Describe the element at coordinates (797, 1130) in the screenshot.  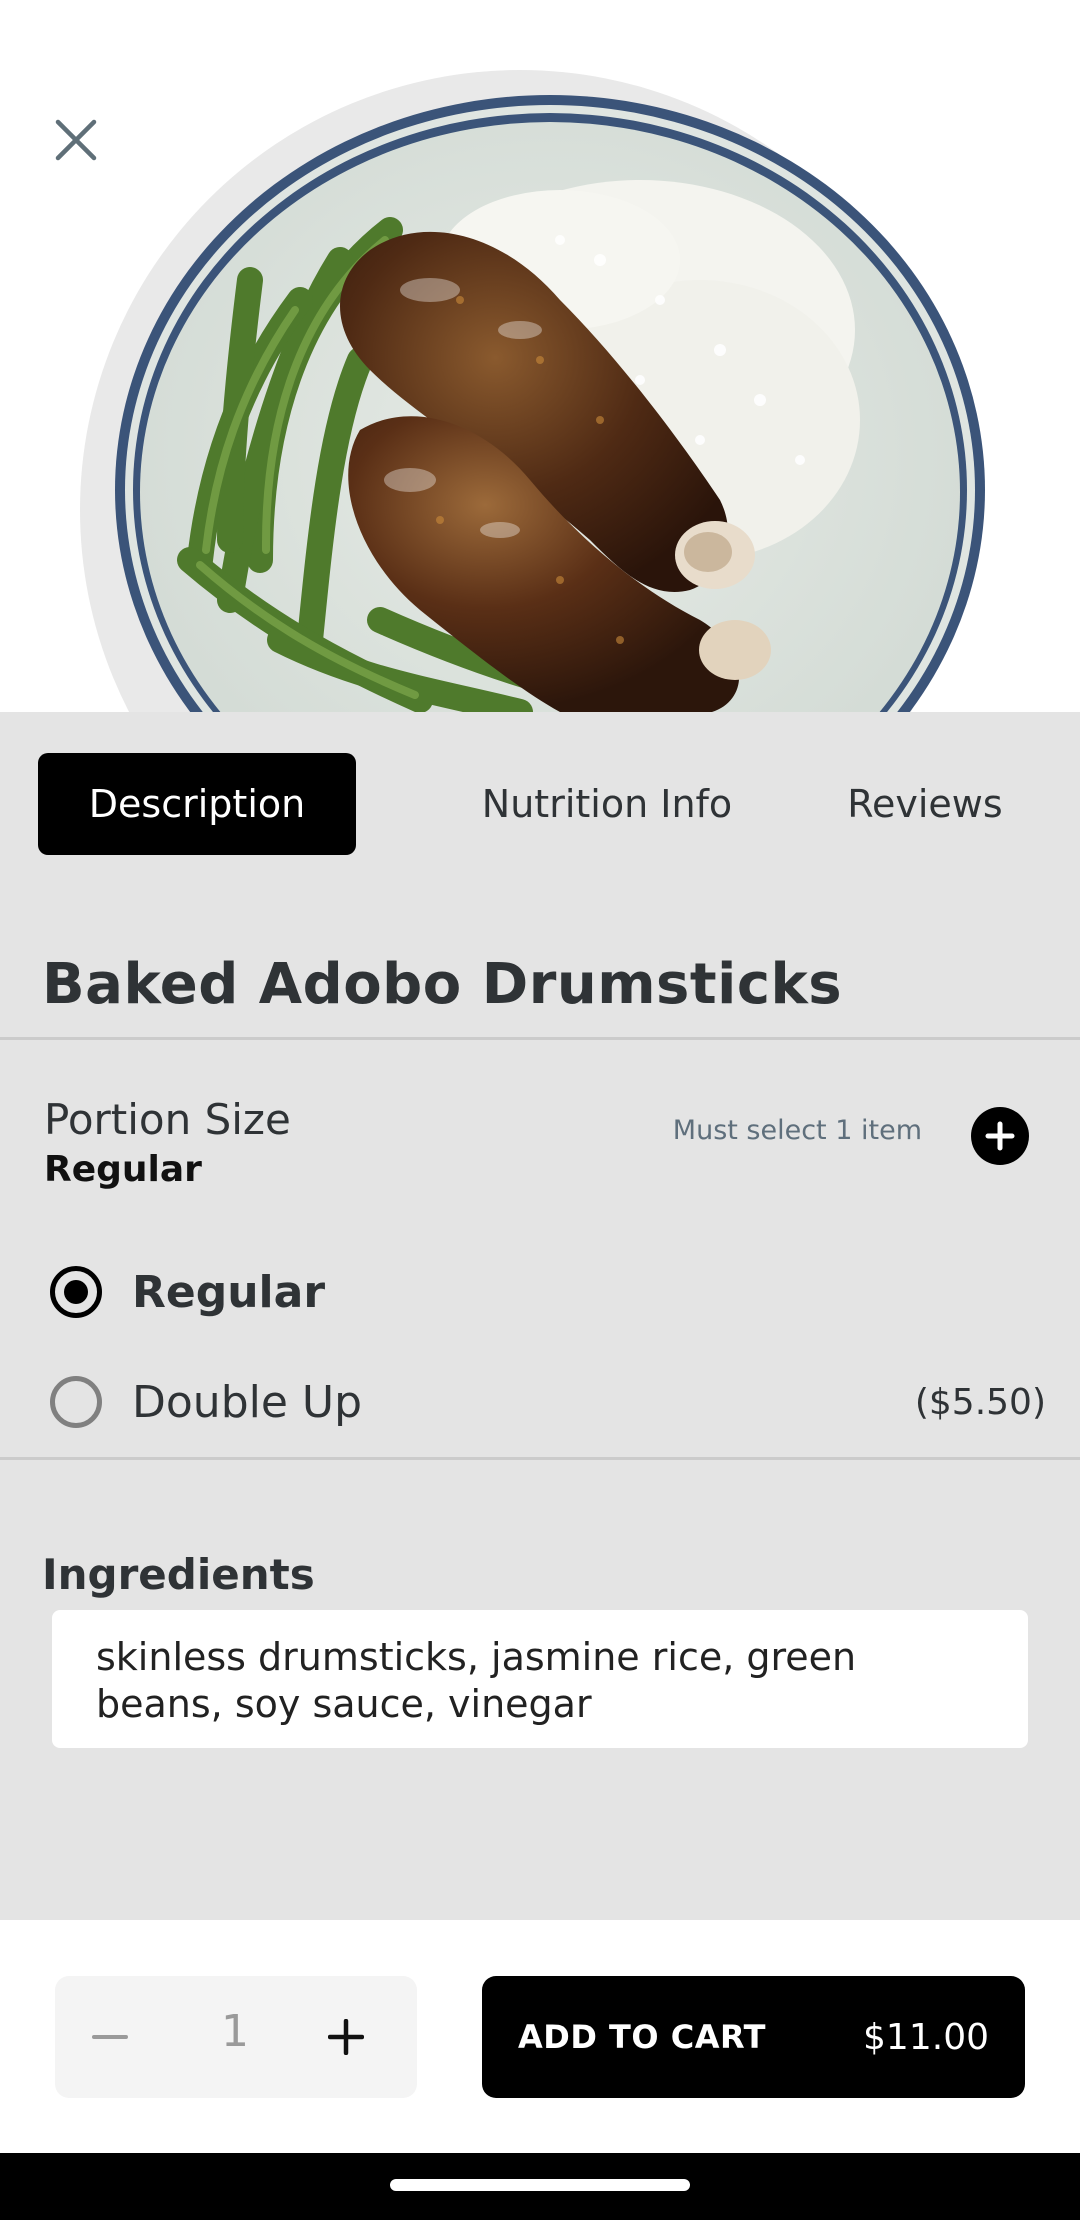
I see `requirement-note: Must select 1 item` at that location.